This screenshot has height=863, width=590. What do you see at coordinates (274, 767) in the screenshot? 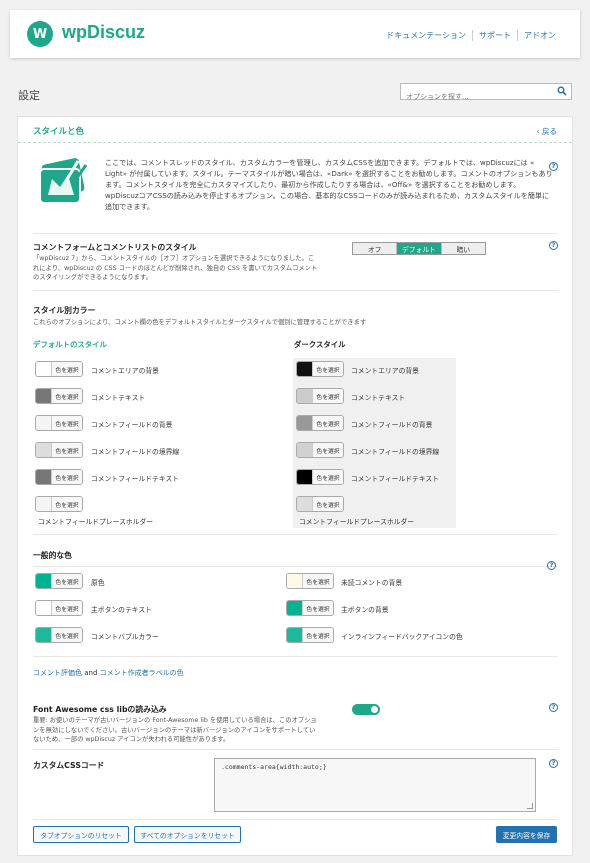
I see `custom-css-value: .comments-area{width:auto;}` at bounding box center [274, 767].